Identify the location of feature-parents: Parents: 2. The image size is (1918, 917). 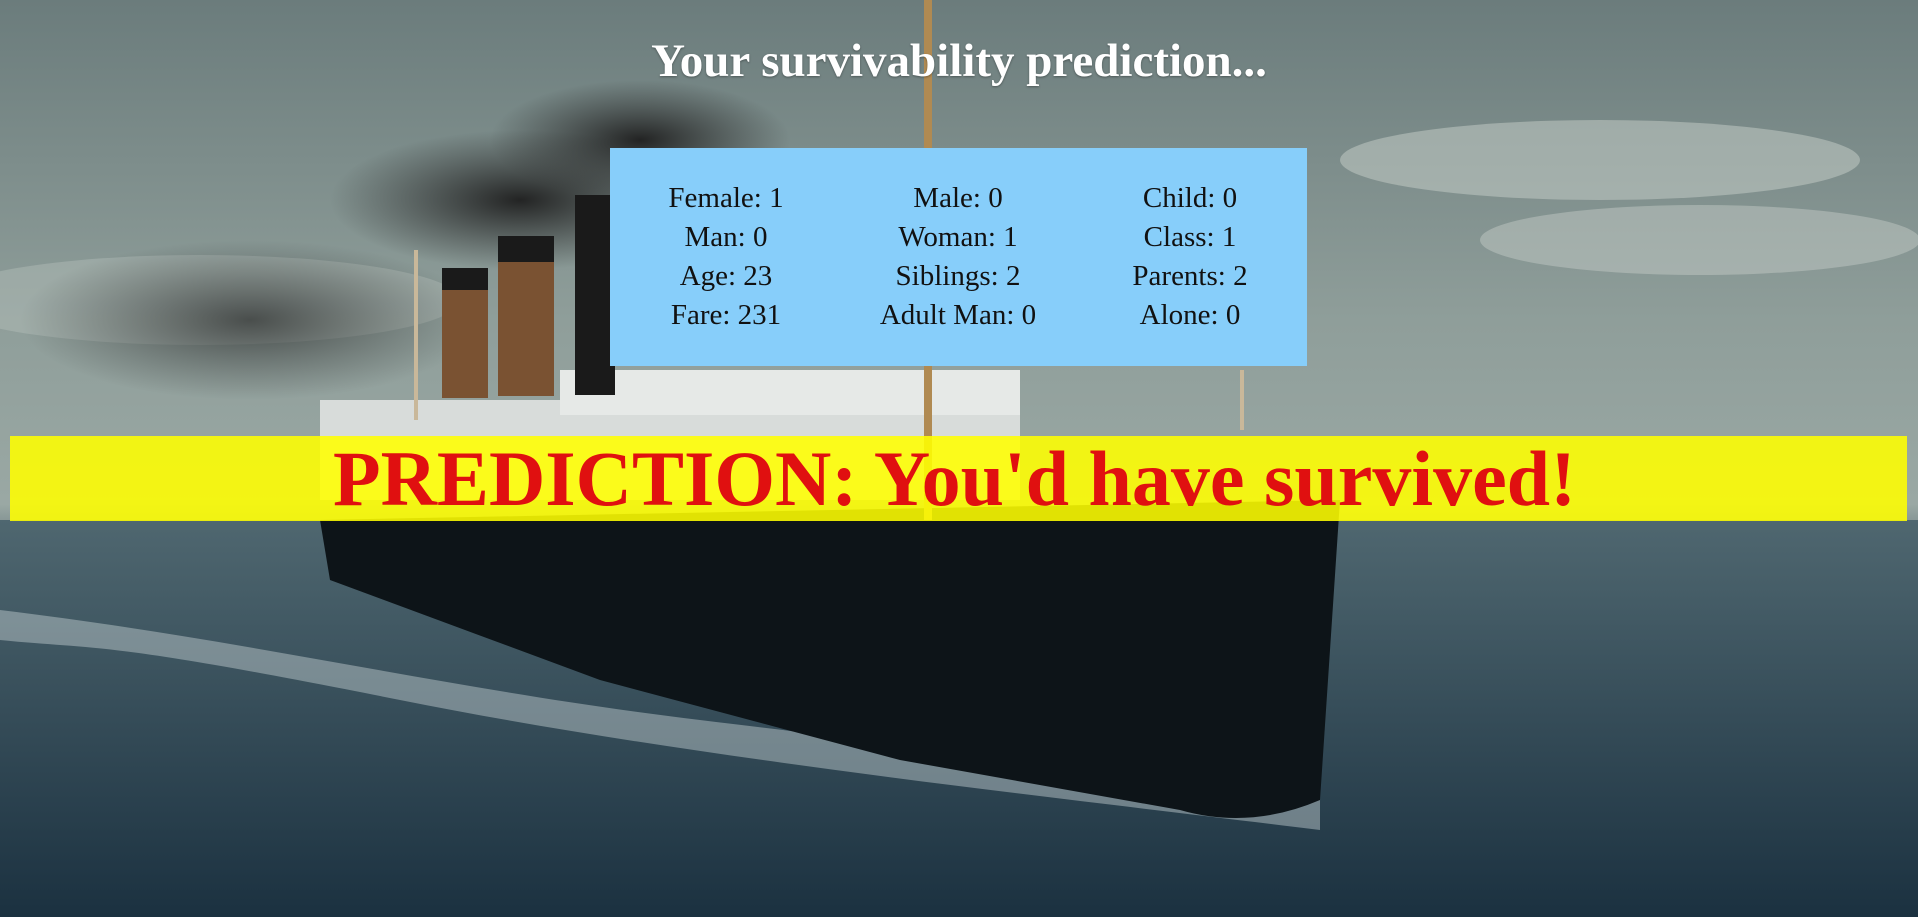
(1190, 276).